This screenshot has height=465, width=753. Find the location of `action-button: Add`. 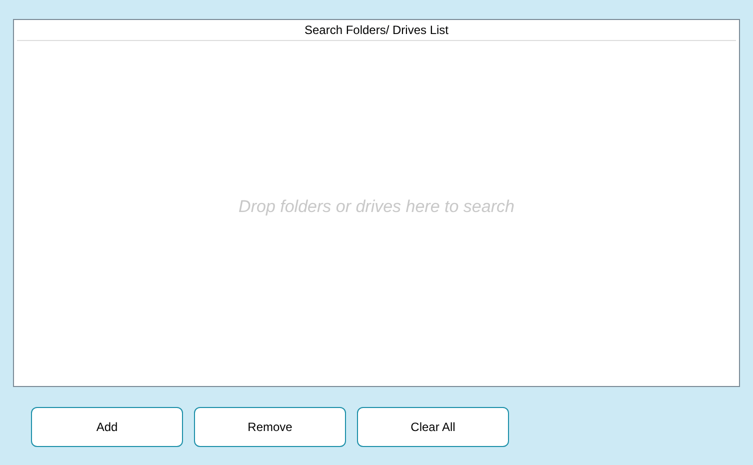

action-button: Add is located at coordinates (107, 427).